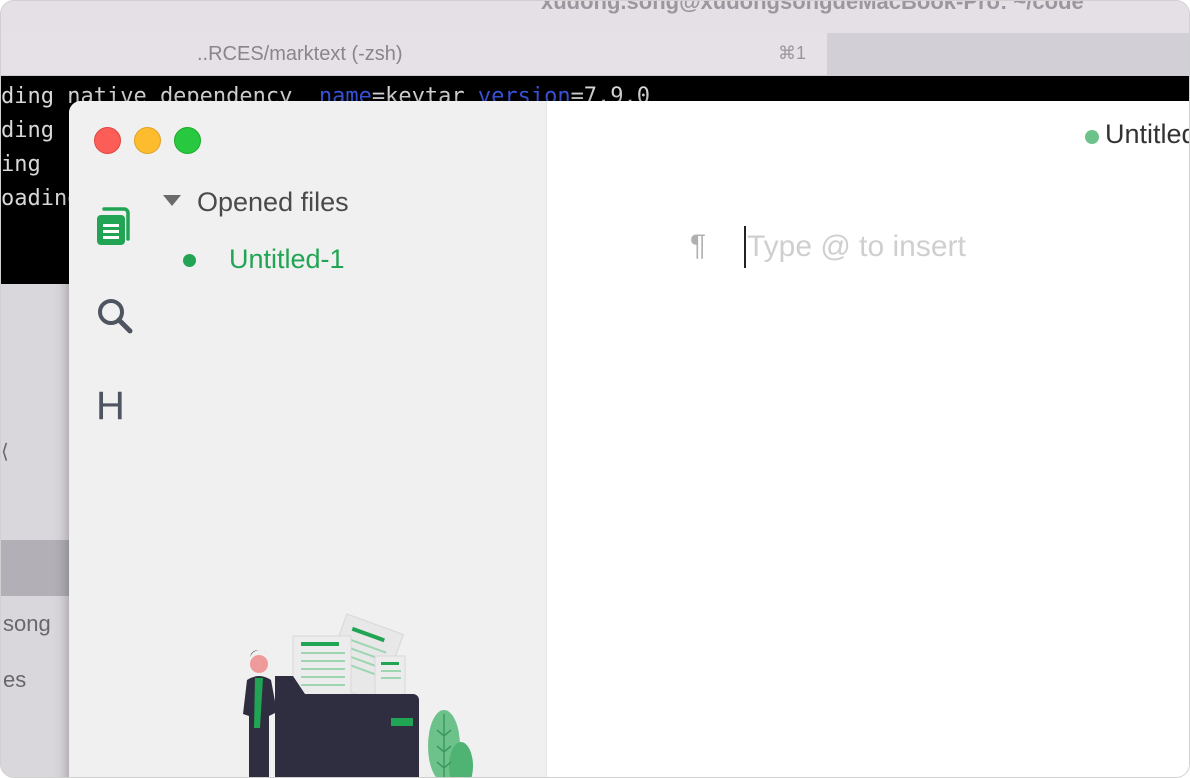  I want to click on terminal-tab-shortcut: ⌘1, so click(792, 53).